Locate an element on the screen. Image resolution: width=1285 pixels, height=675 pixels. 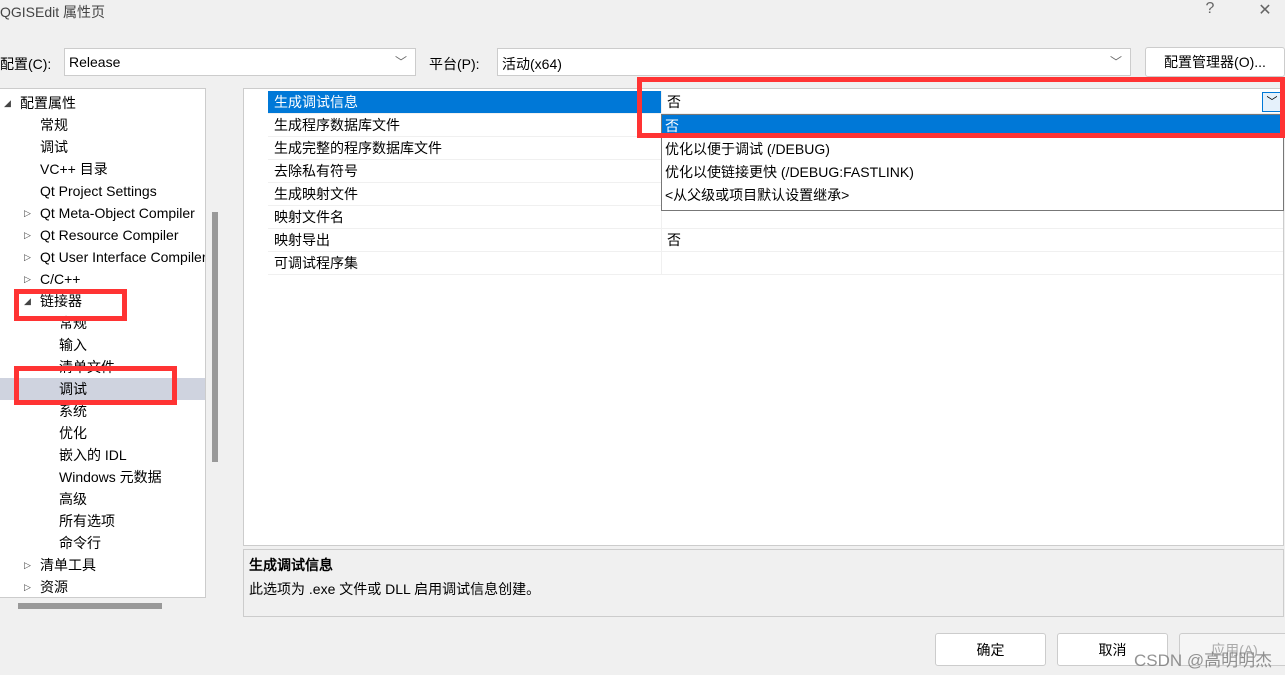
tree-item-label: 高级 is located at coordinates (73, 499).